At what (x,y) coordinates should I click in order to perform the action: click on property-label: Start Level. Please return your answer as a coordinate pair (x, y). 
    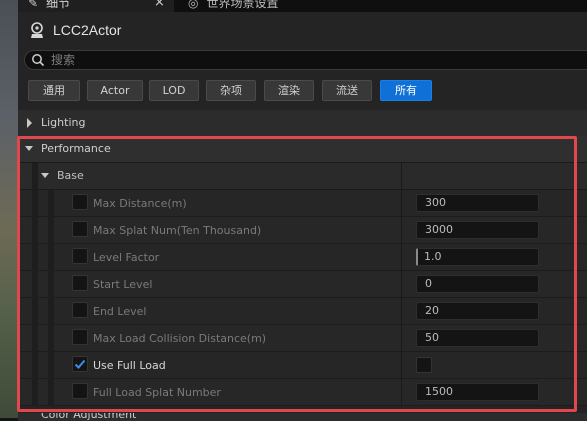
    Looking at the image, I should click on (123, 284).